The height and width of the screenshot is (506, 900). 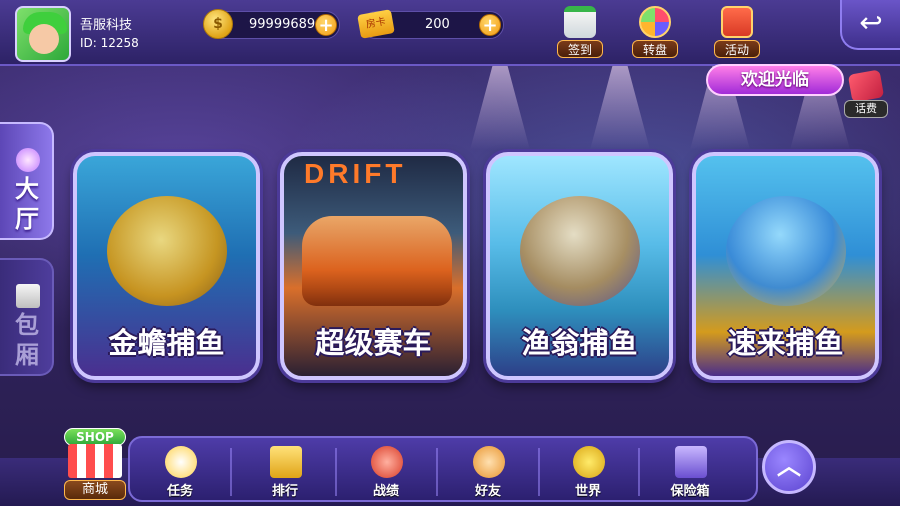 What do you see at coordinates (589, 462) in the screenshot?
I see `chat-icon` at bounding box center [589, 462].